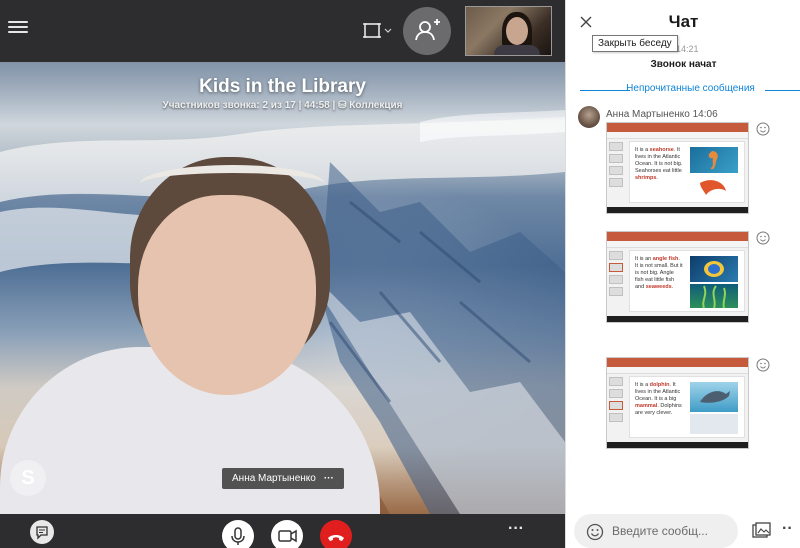  Describe the element at coordinates (714, 160) in the screenshot. I see `seahorse-image` at that location.